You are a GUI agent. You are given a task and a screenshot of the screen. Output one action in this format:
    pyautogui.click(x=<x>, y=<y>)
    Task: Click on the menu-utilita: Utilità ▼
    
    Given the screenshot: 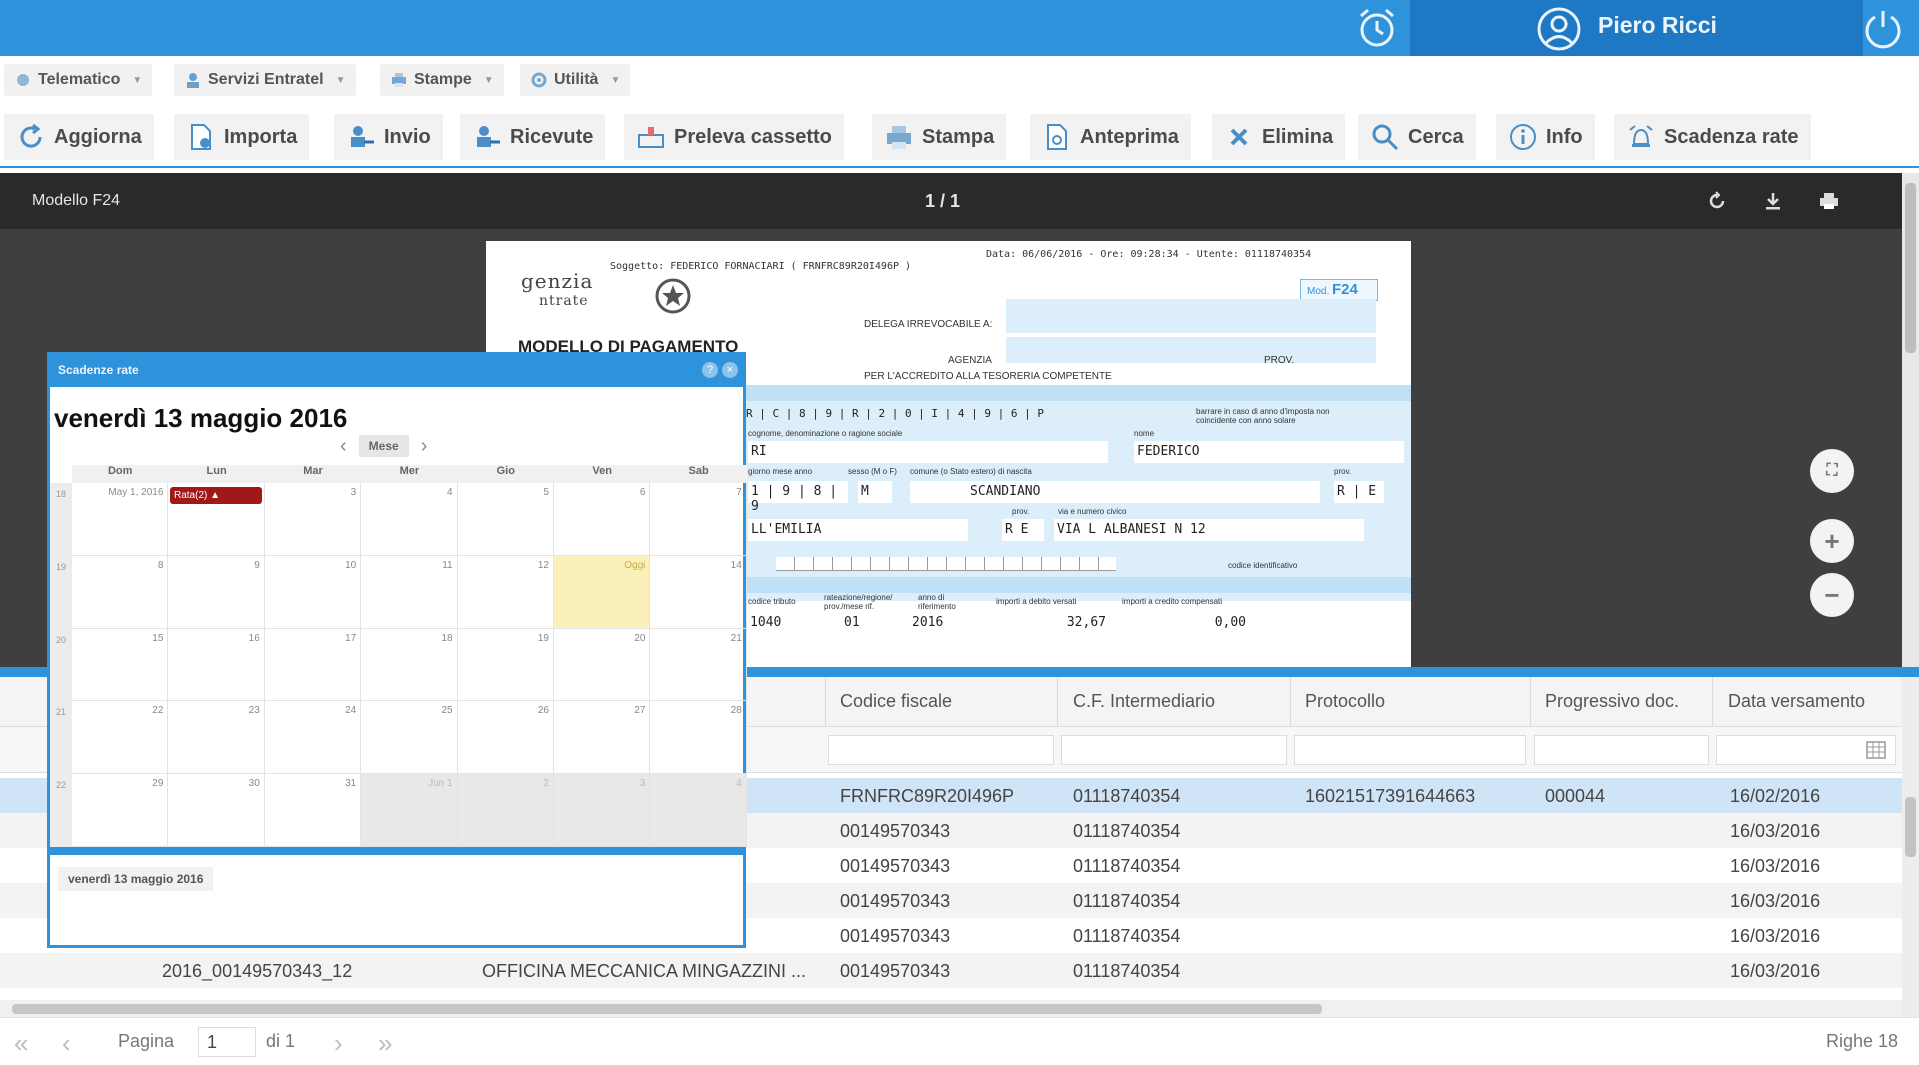 What is the action you would take?
    pyautogui.click(x=575, y=80)
    